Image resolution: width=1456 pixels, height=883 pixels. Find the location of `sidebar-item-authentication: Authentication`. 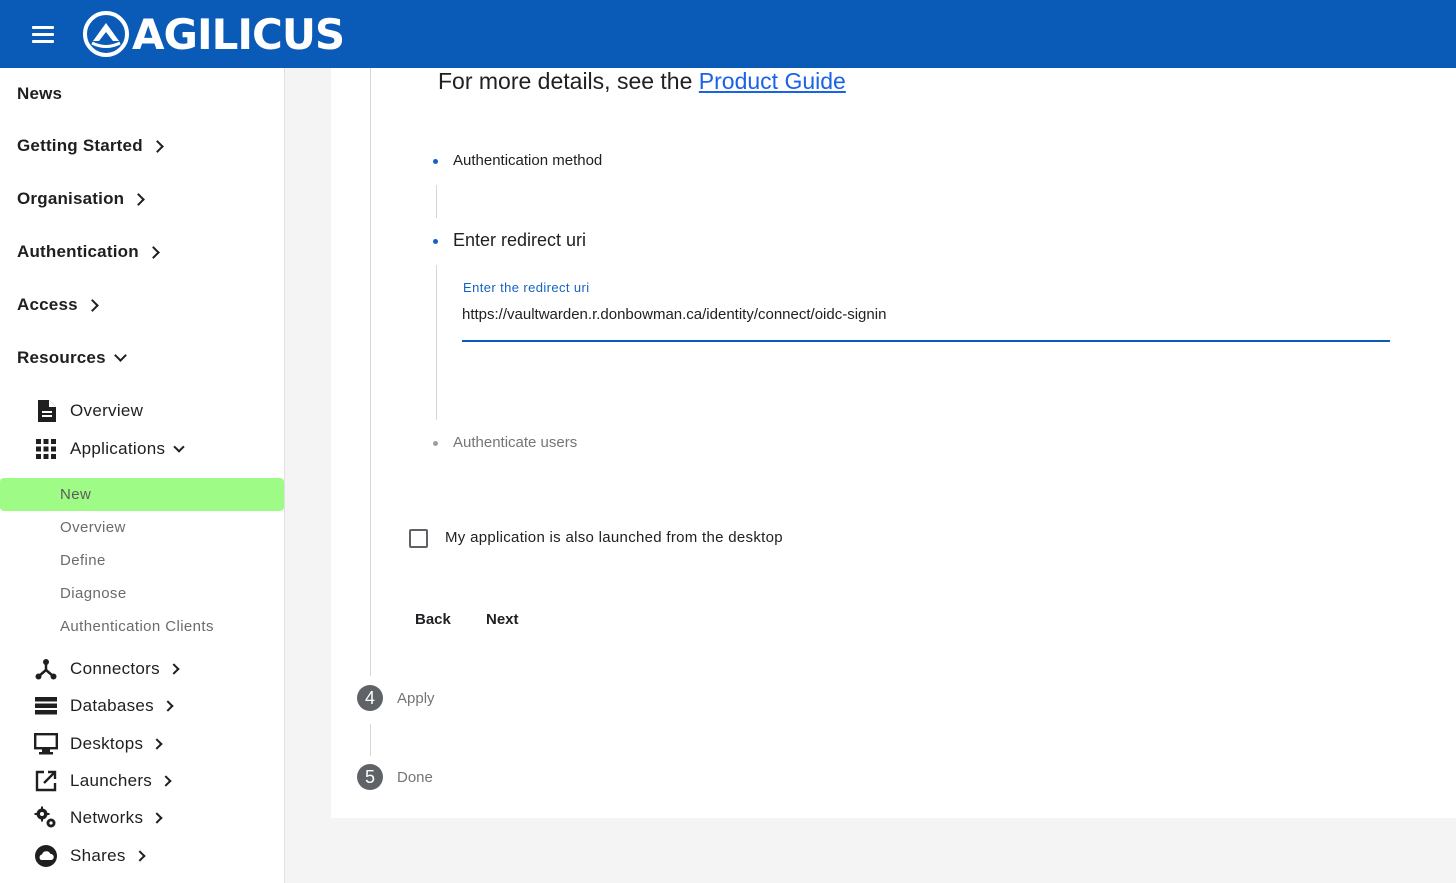

sidebar-item-authentication: Authentication is located at coordinates (88, 252).